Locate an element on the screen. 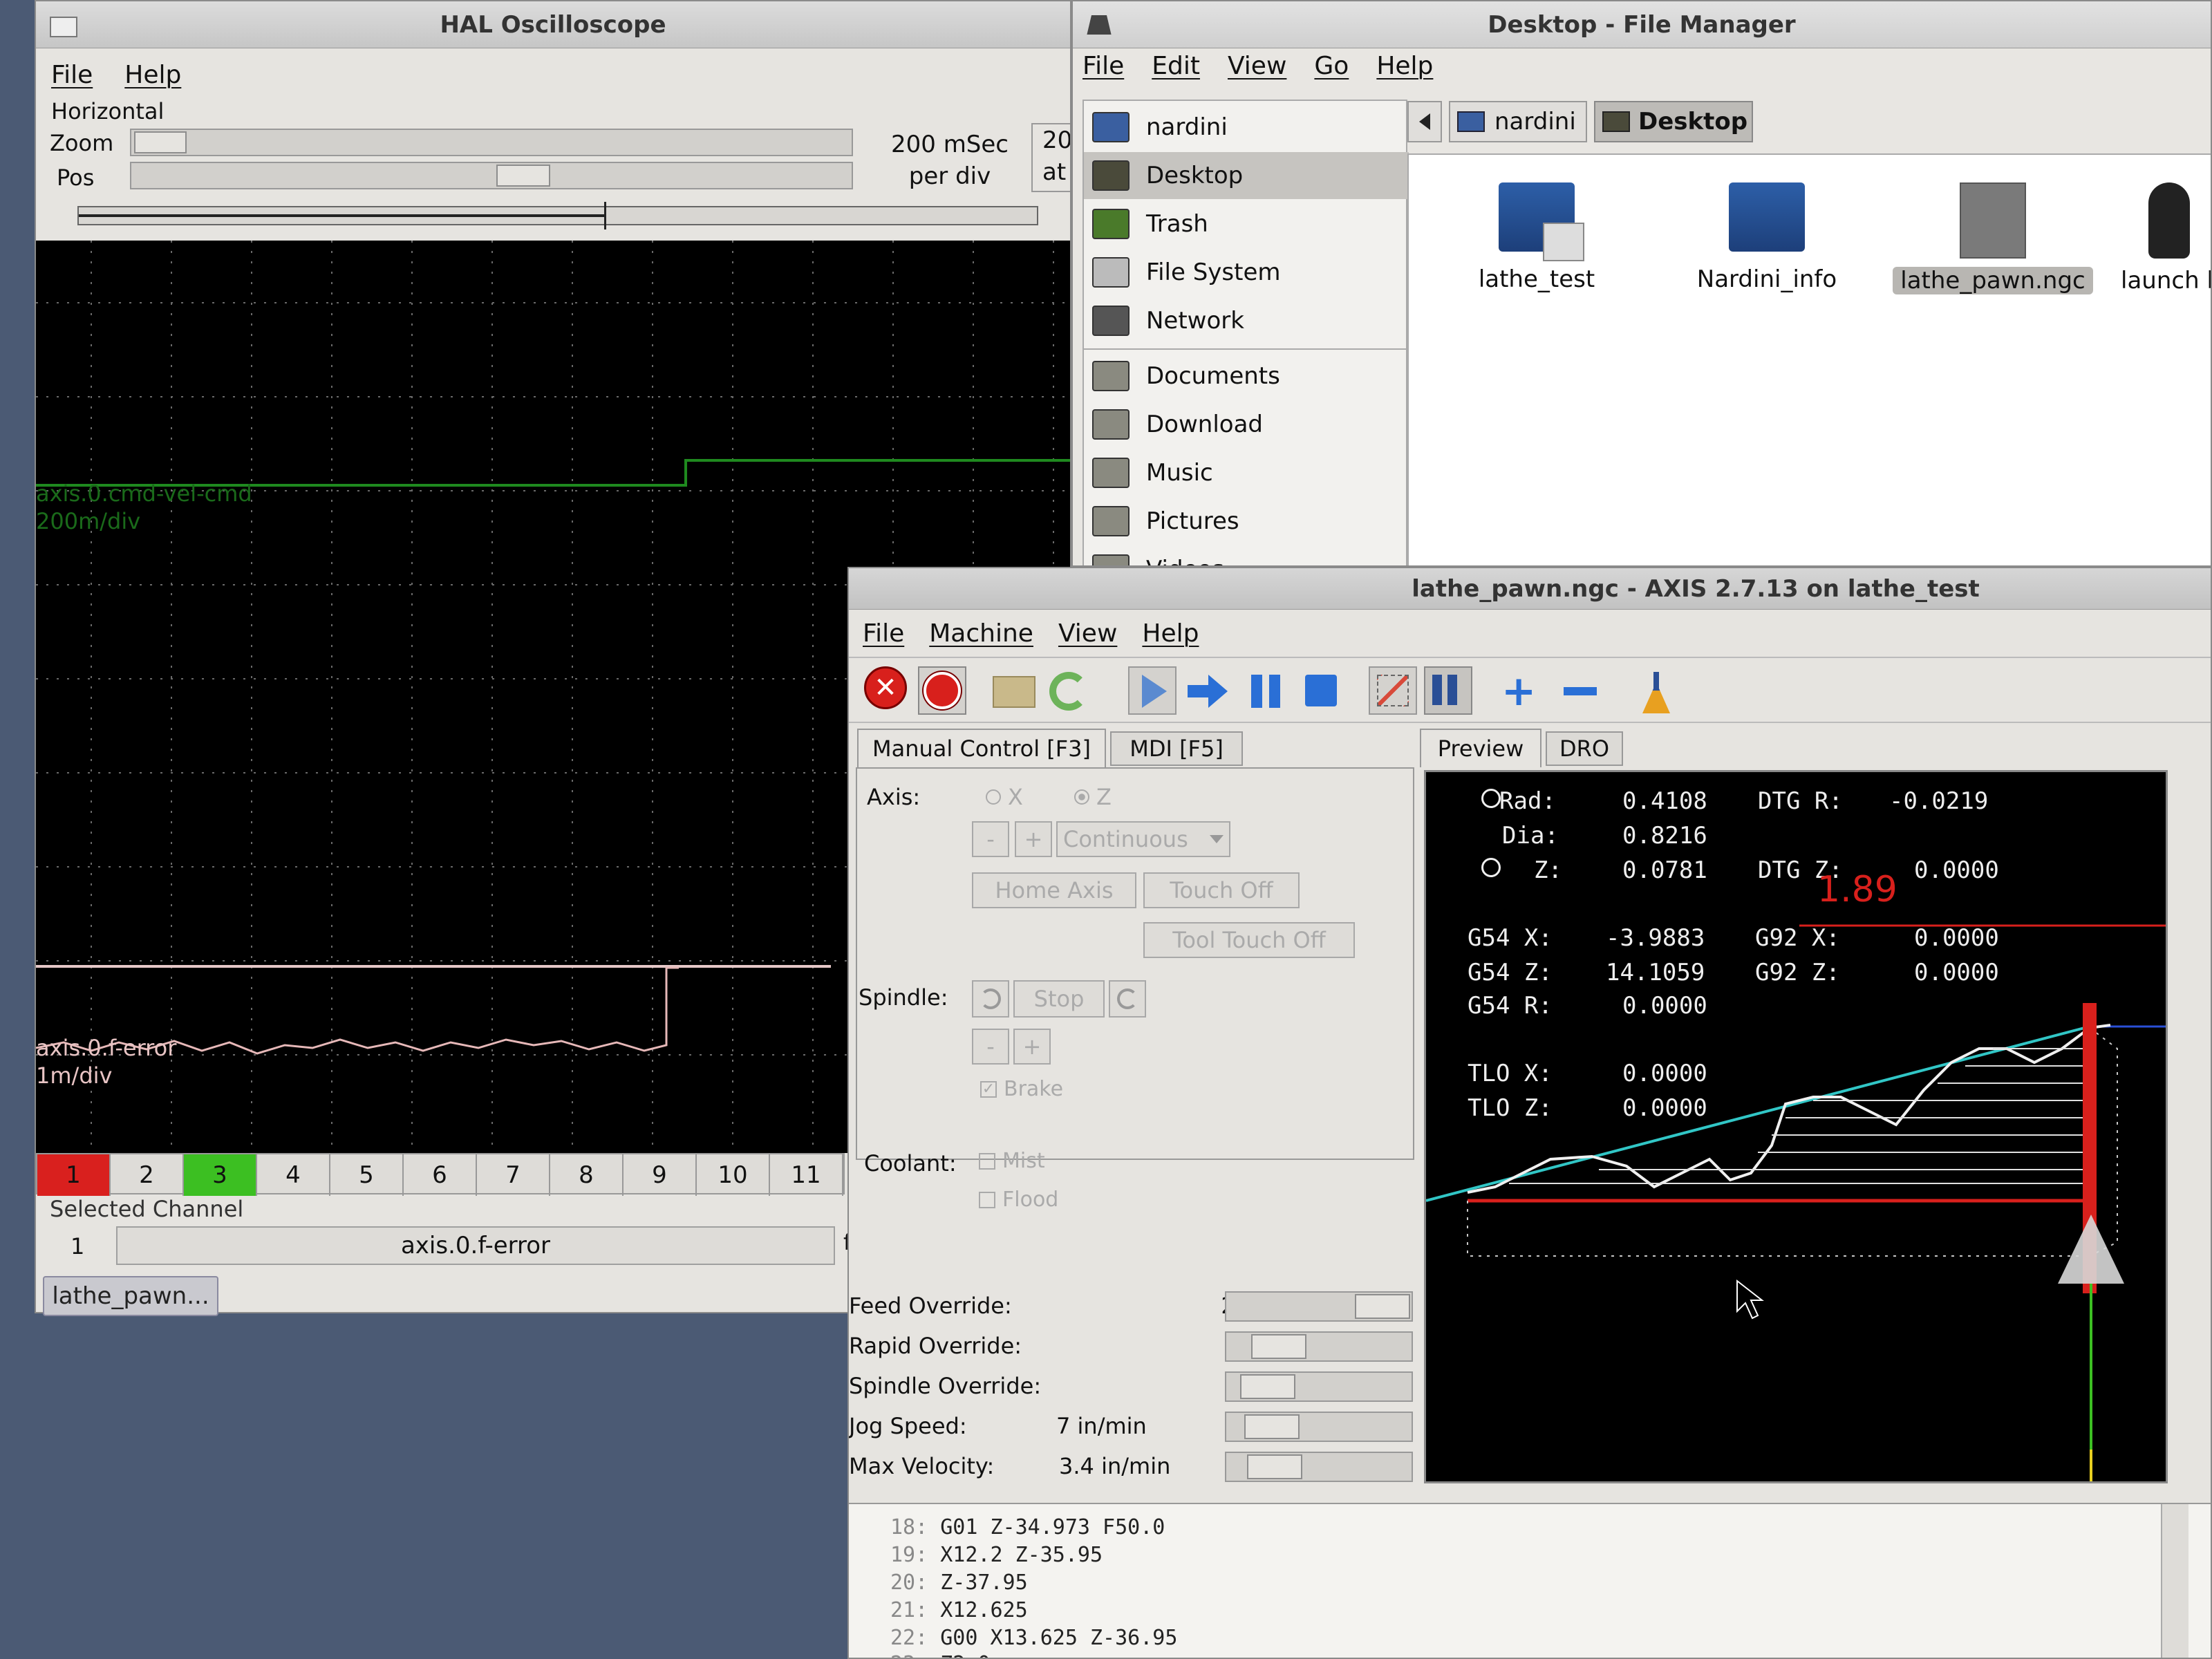 Image resolution: width=2212 pixels, height=1659 pixels. clear-backplot-button is located at coordinates (1657, 691).